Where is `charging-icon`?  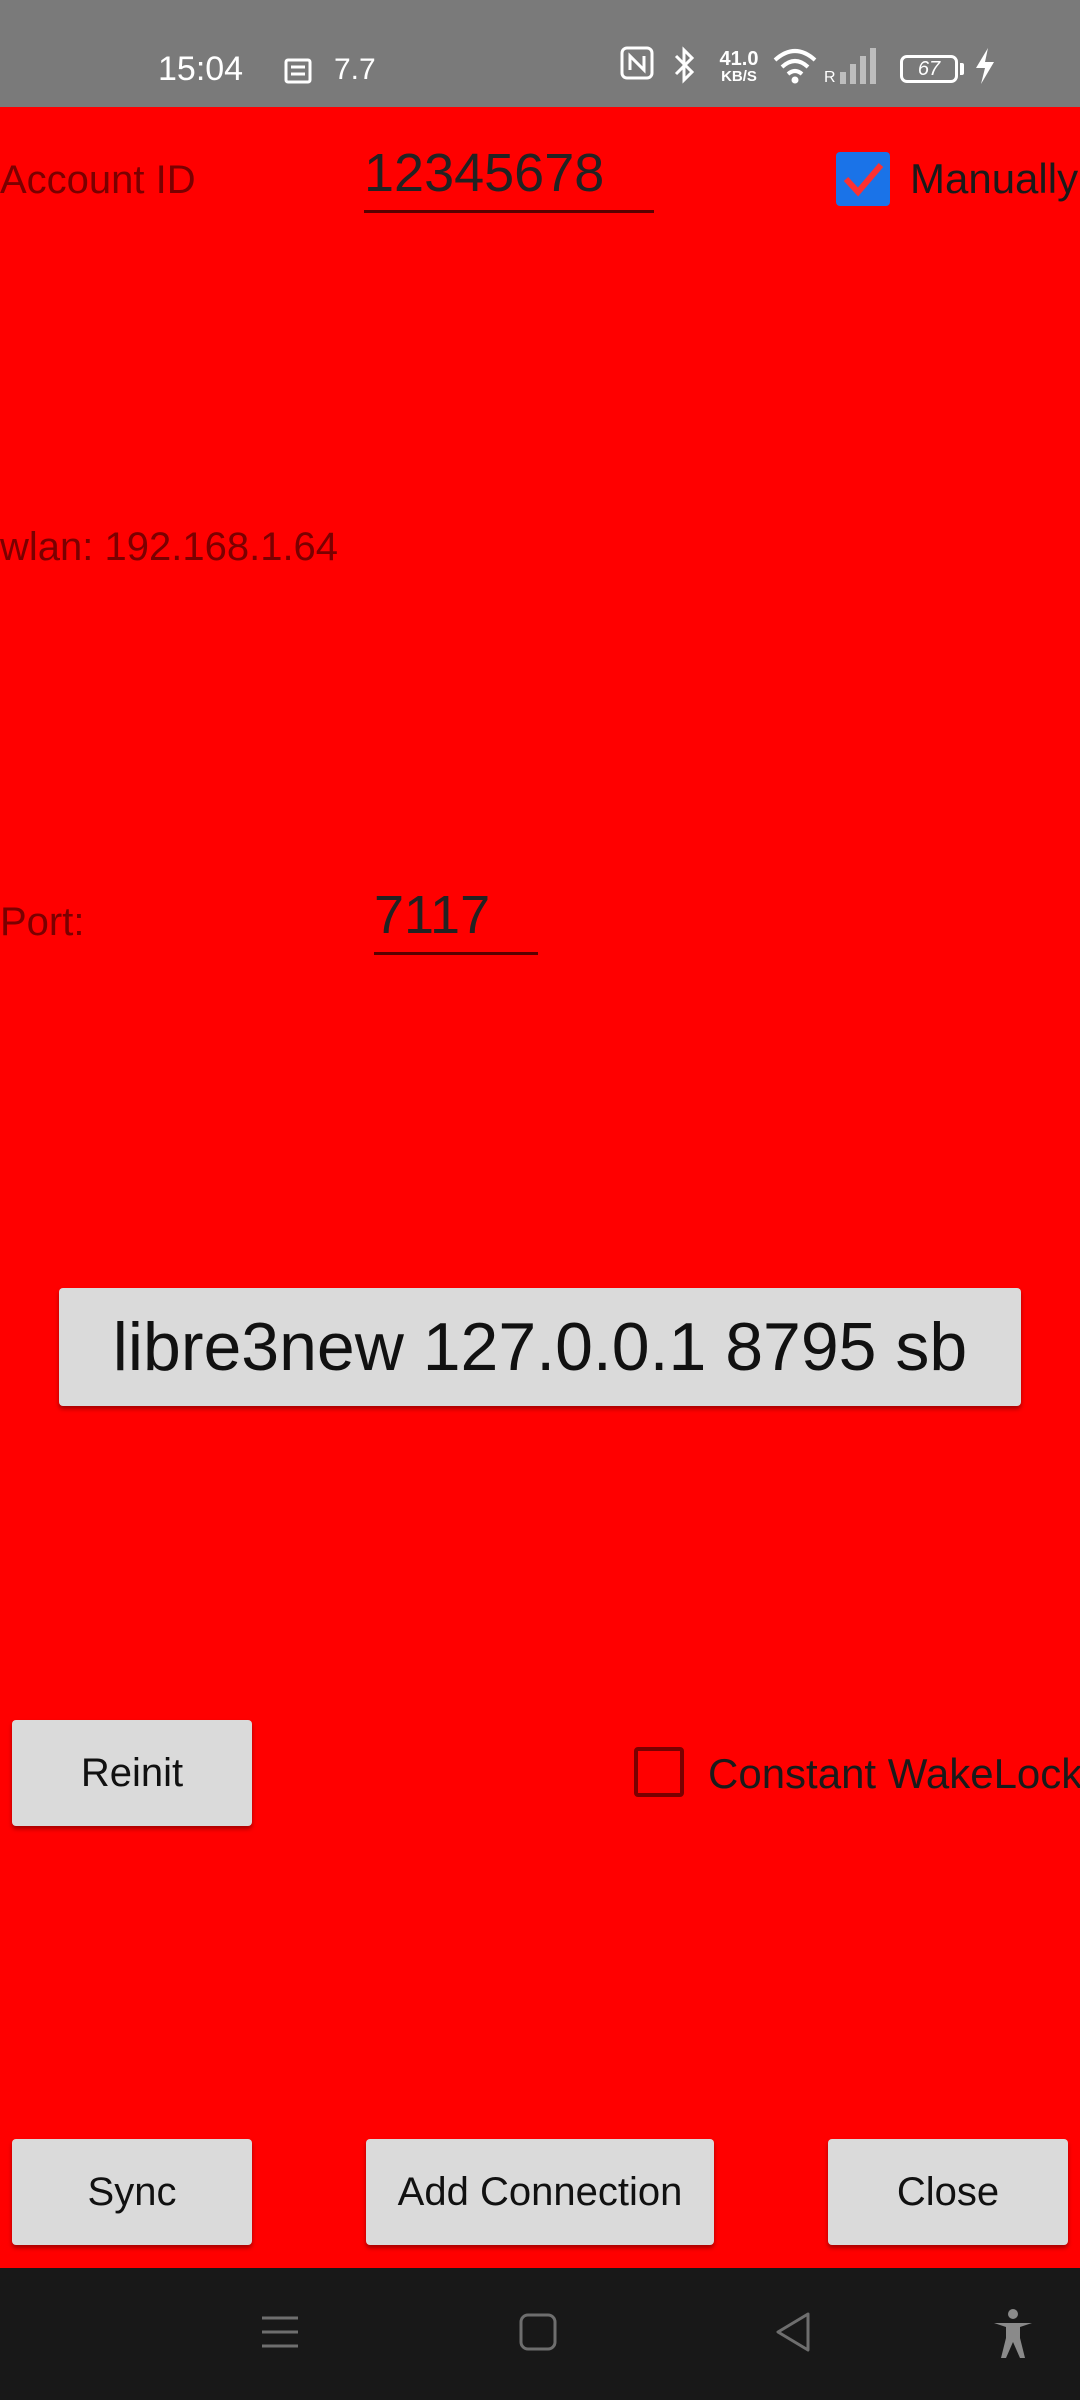
charging-icon is located at coordinates (985, 66).